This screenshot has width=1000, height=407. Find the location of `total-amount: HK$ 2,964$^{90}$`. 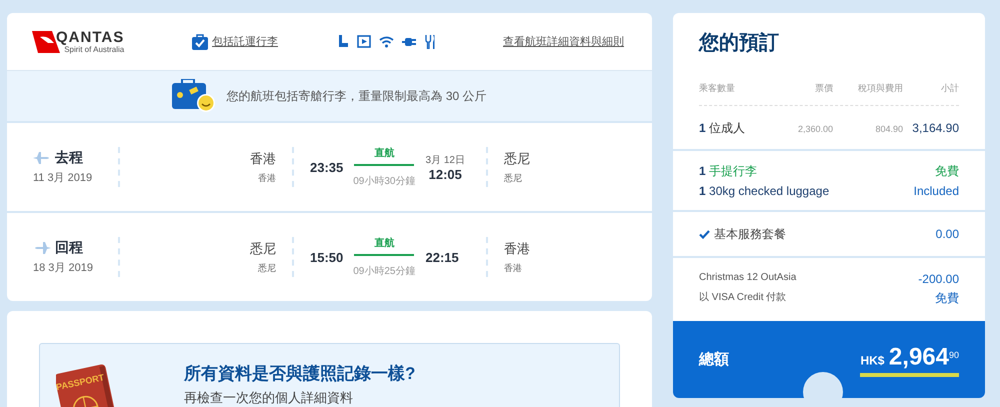

total-amount: HK$ 2,964$^{90}$ is located at coordinates (909, 360).